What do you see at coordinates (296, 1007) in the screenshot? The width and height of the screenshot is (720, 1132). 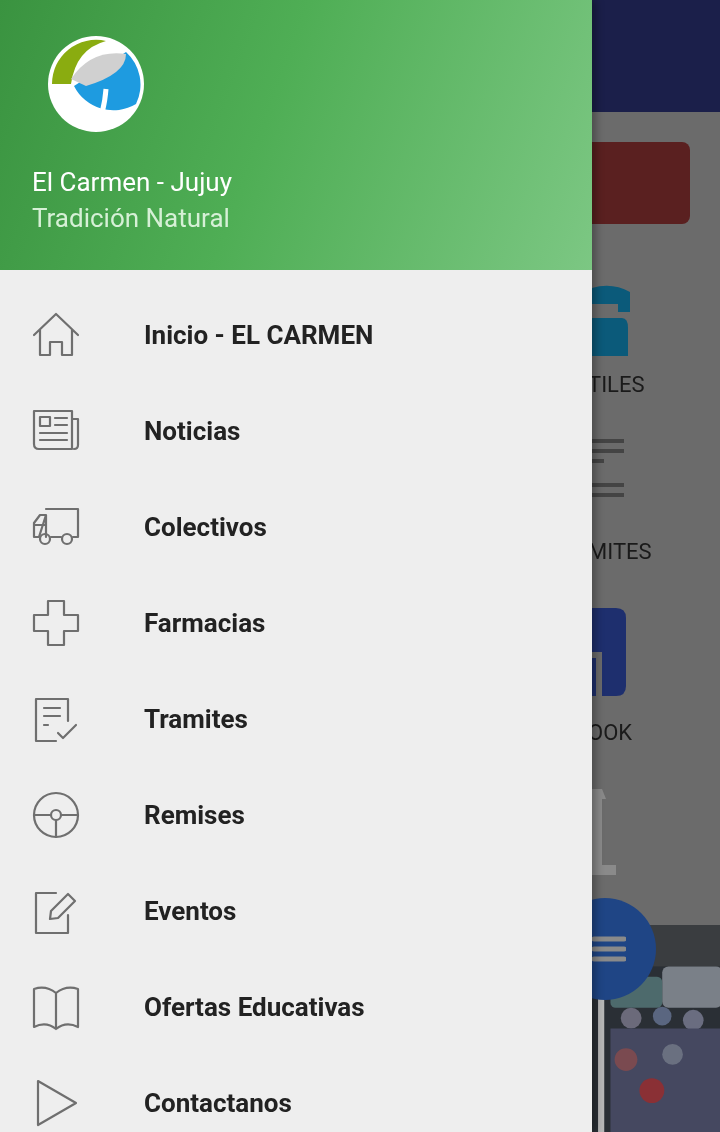 I see `menu-item: Ofertas Educativas` at bounding box center [296, 1007].